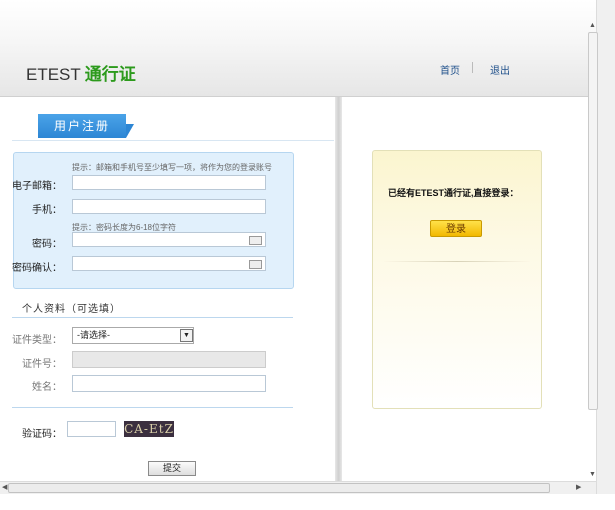 This screenshot has height=510, width=615. What do you see at coordinates (53, 74) in the screenshot?
I see `logo-text: ETEST` at bounding box center [53, 74].